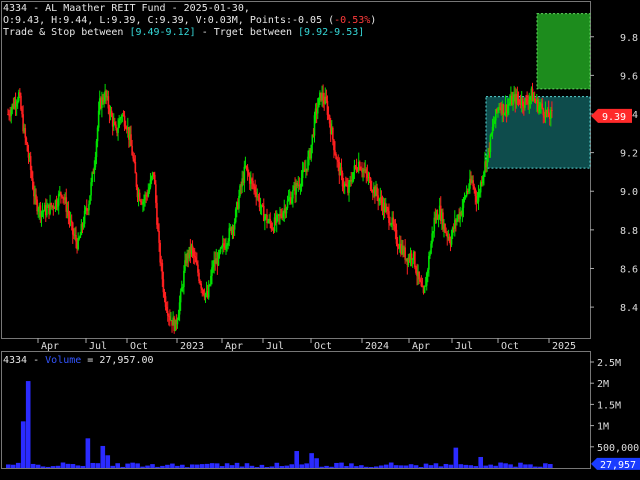 This screenshot has width=640, height=480. Describe the element at coordinates (629, 192) in the screenshot. I see `y-tick-label: 9.0` at that location.